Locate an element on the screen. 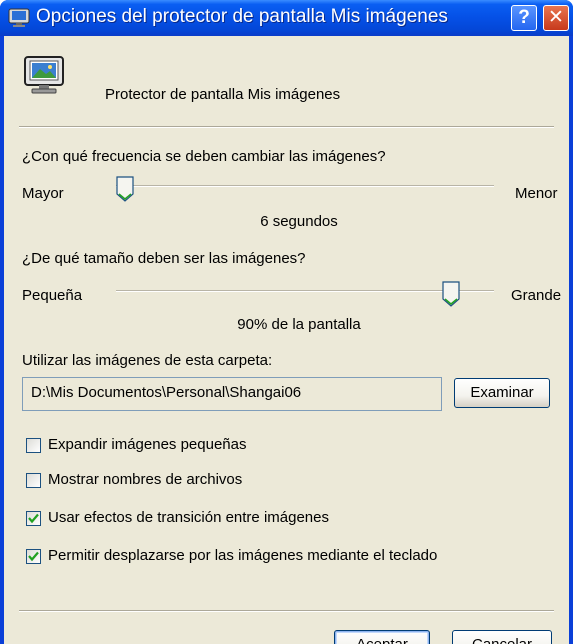  option-label: Mostrar nombres de archivos is located at coordinates (145, 479).